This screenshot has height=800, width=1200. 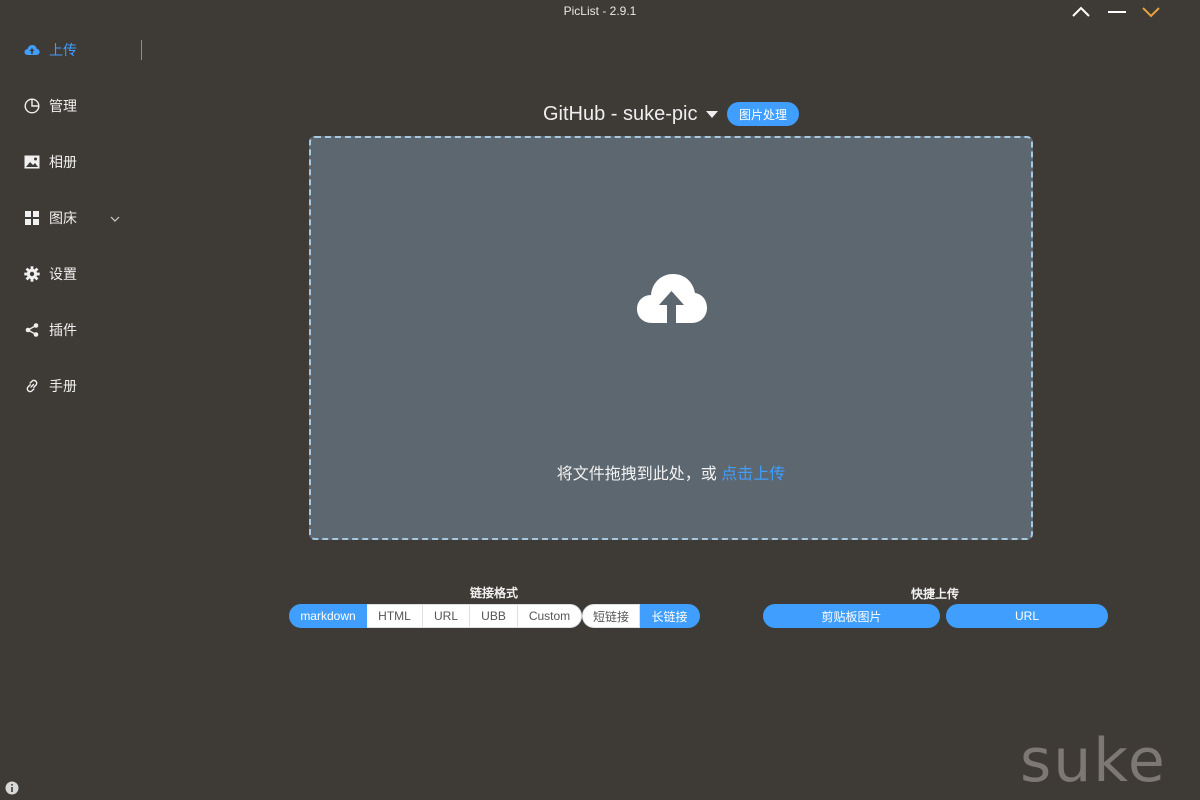 What do you see at coordinates (639, 474) in the screenshot?
I see `drop-text: 将文件拖拽到此处，或` at bounding box center [639, 474].